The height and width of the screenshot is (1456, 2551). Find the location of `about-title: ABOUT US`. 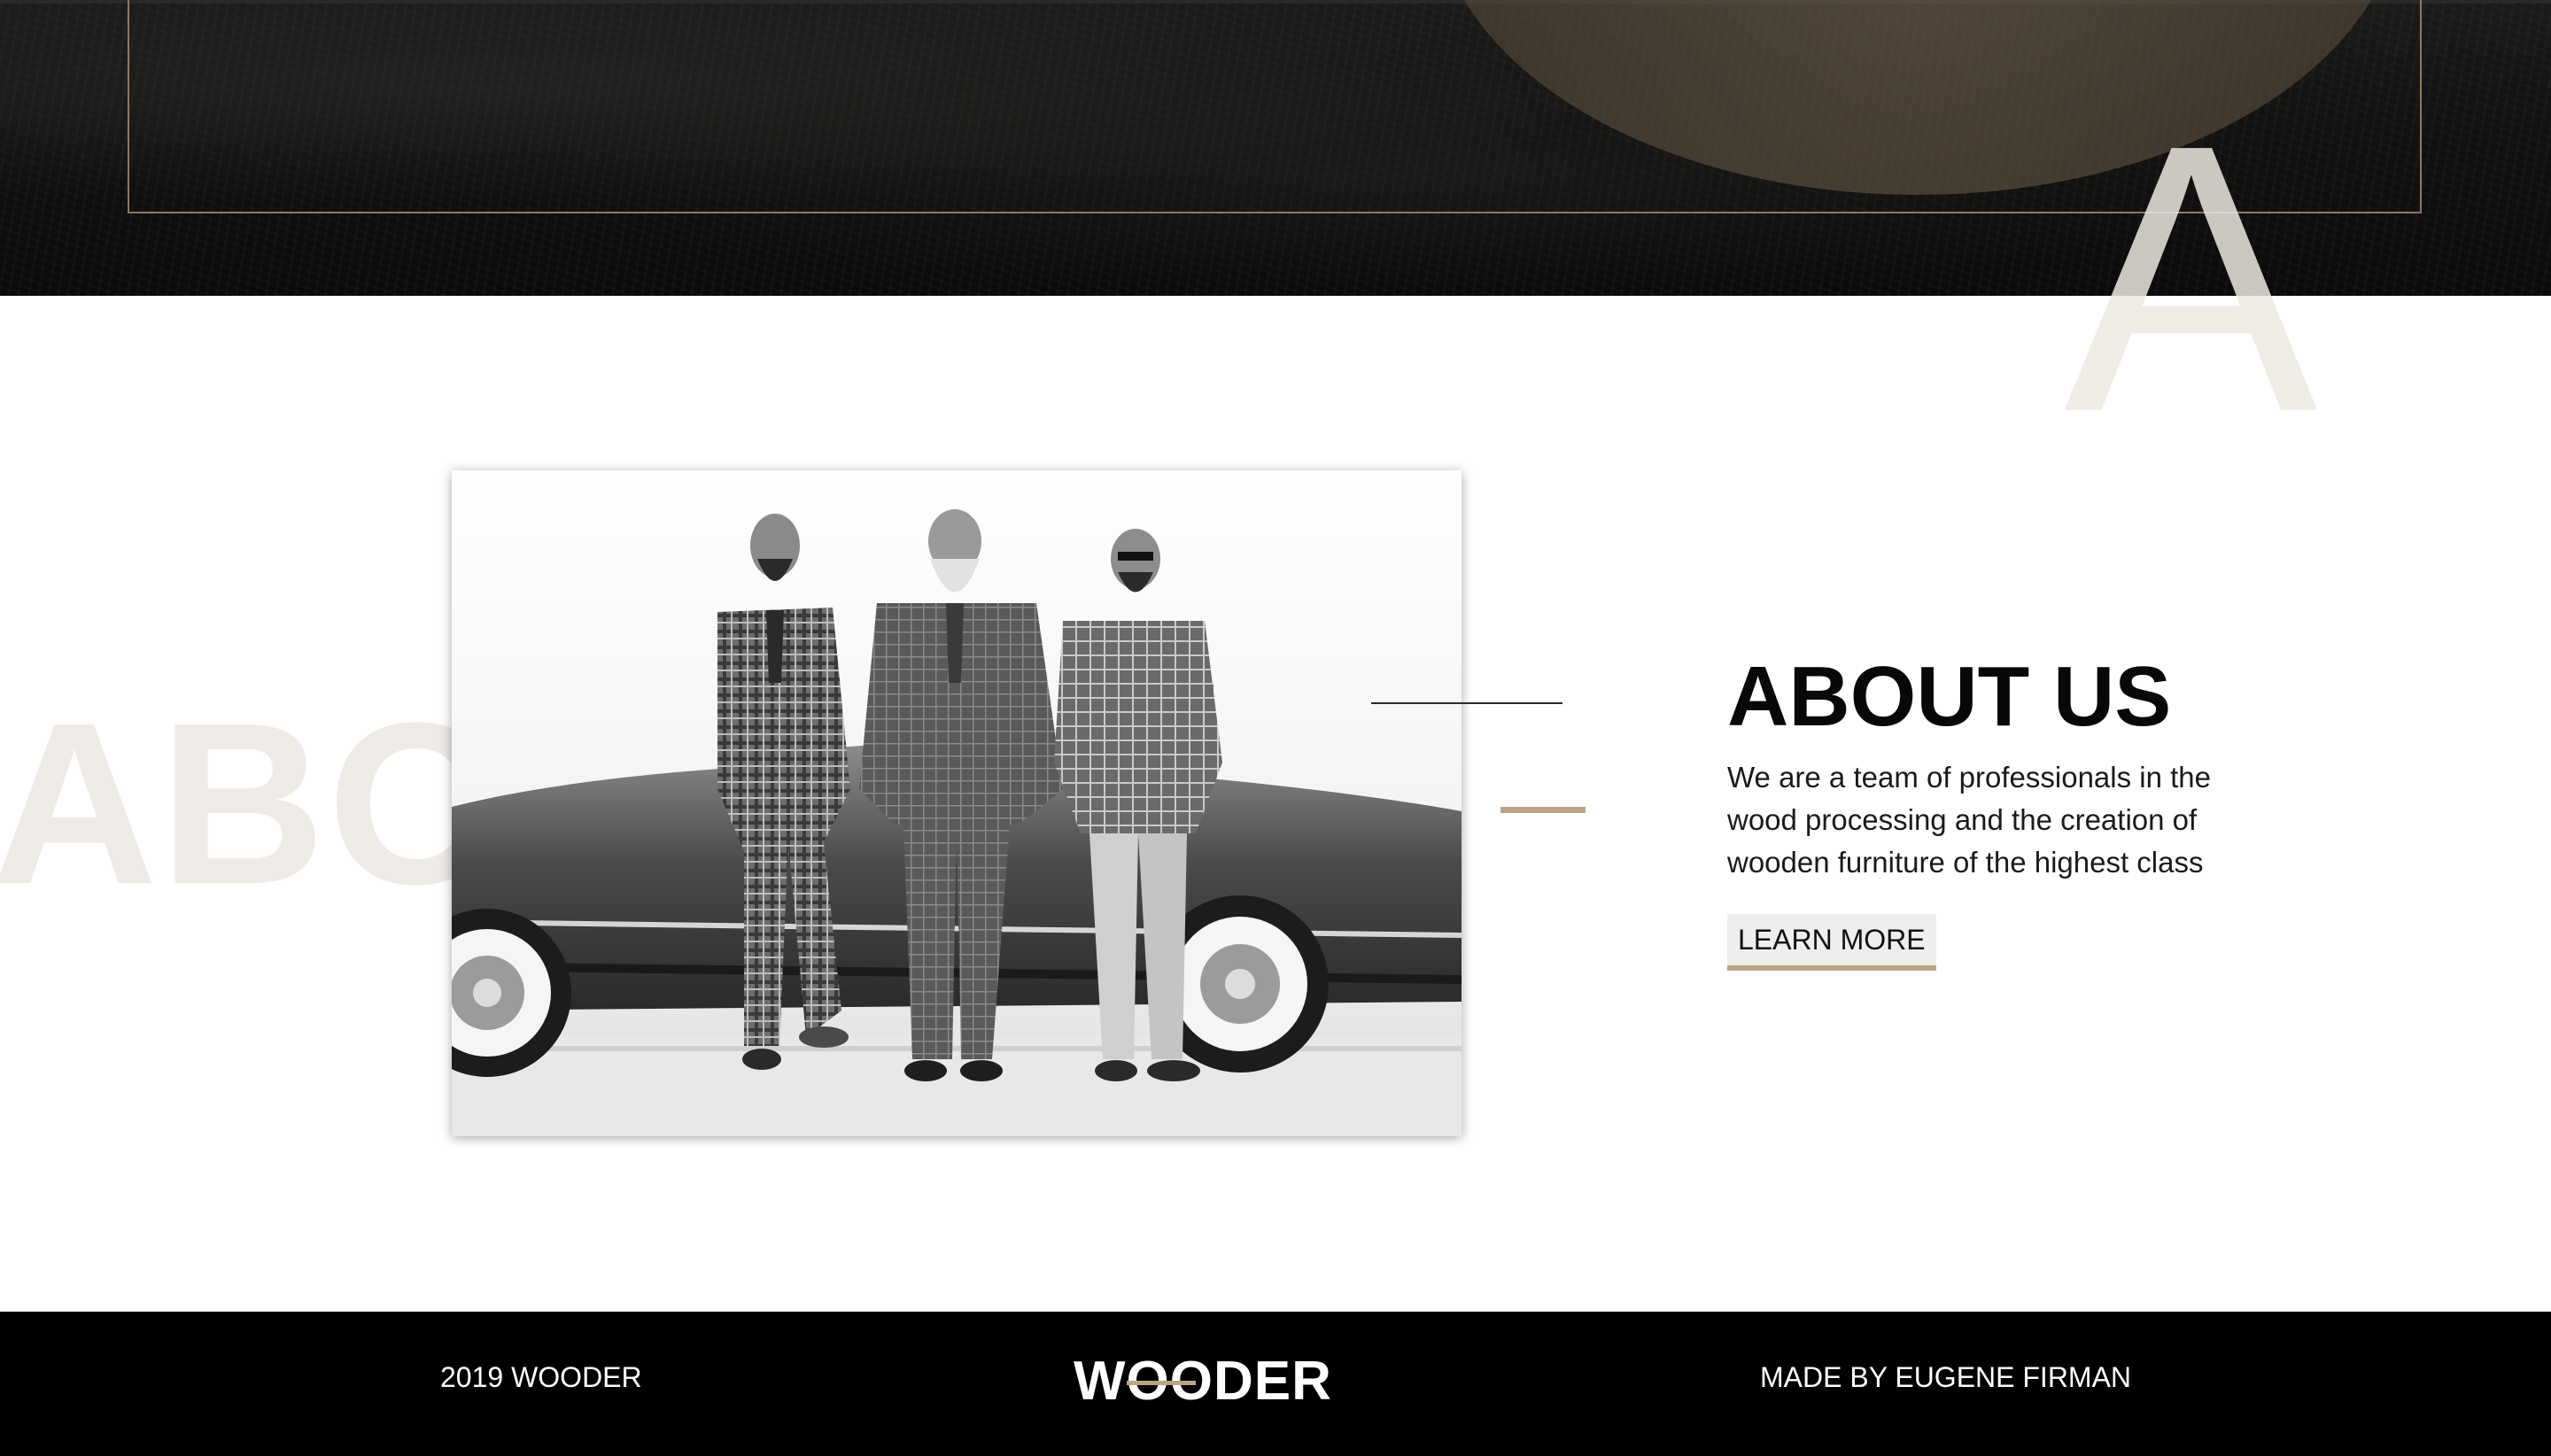

about-title: ABOUT US is located at coordinates (1950, 696).